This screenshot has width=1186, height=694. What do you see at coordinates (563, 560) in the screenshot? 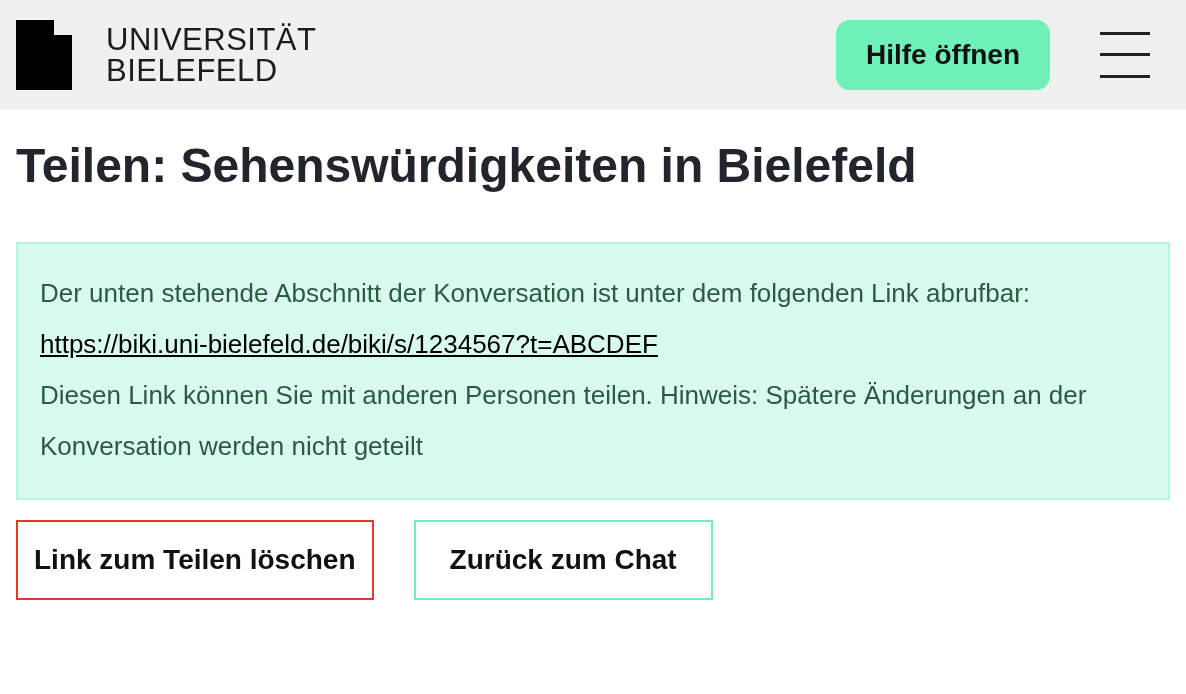
I see `back-to-chat-button: Zurück zum Chat` at bounding box center [563, 560].